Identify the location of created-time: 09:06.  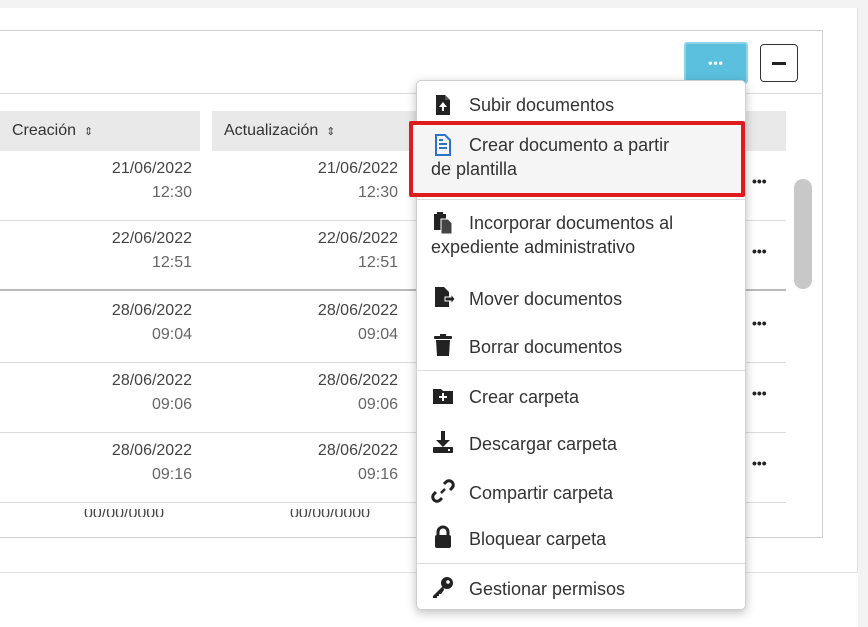
(171, 404).